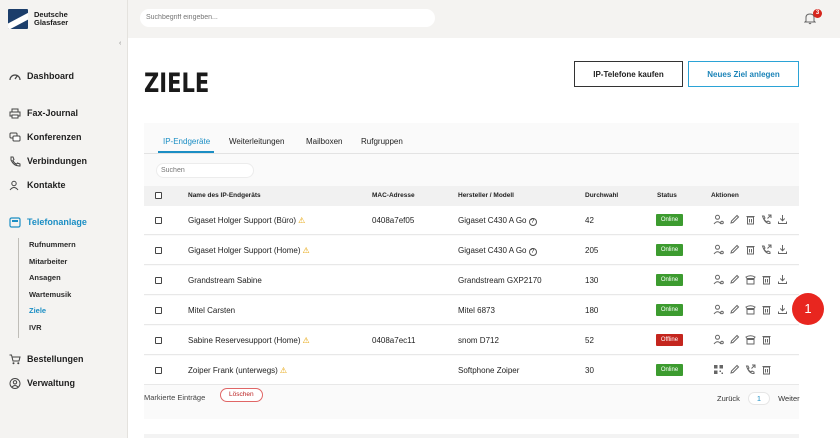 This screenshot has height=438, width=840. What do you see at coordinates (175, 397) in the screenshot?
I see `marked-entries-label: Markierte Einträge` at bounding box center [175, 397].